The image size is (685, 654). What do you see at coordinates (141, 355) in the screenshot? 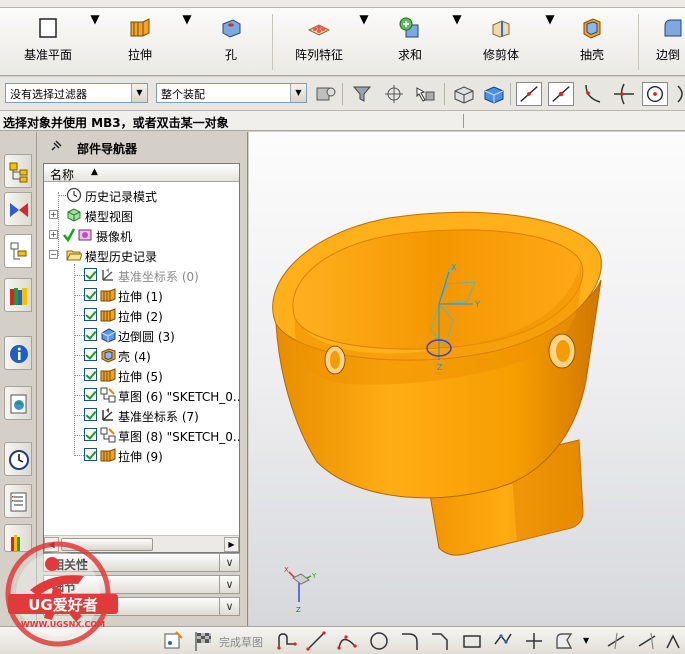
I see `feature-shell-4: 壳 (4)` at bounding box center [141, 355].